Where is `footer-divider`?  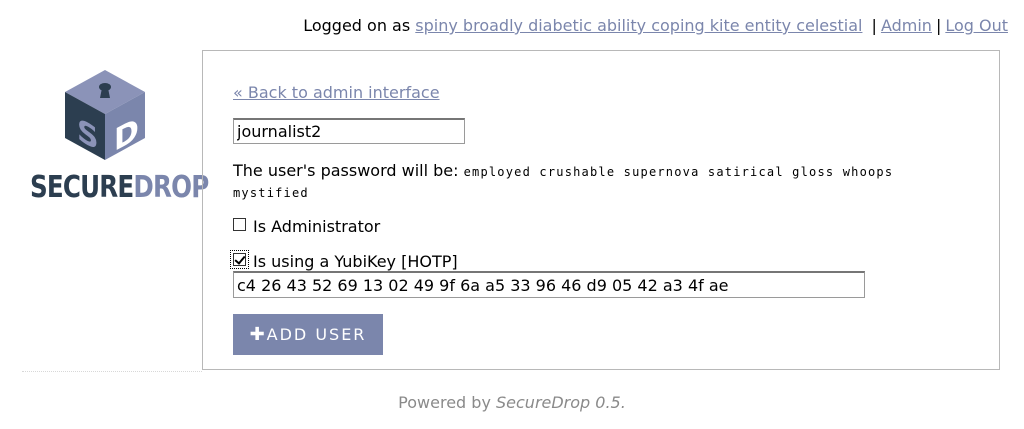 footer-divider is located at coordinates (112, 371).